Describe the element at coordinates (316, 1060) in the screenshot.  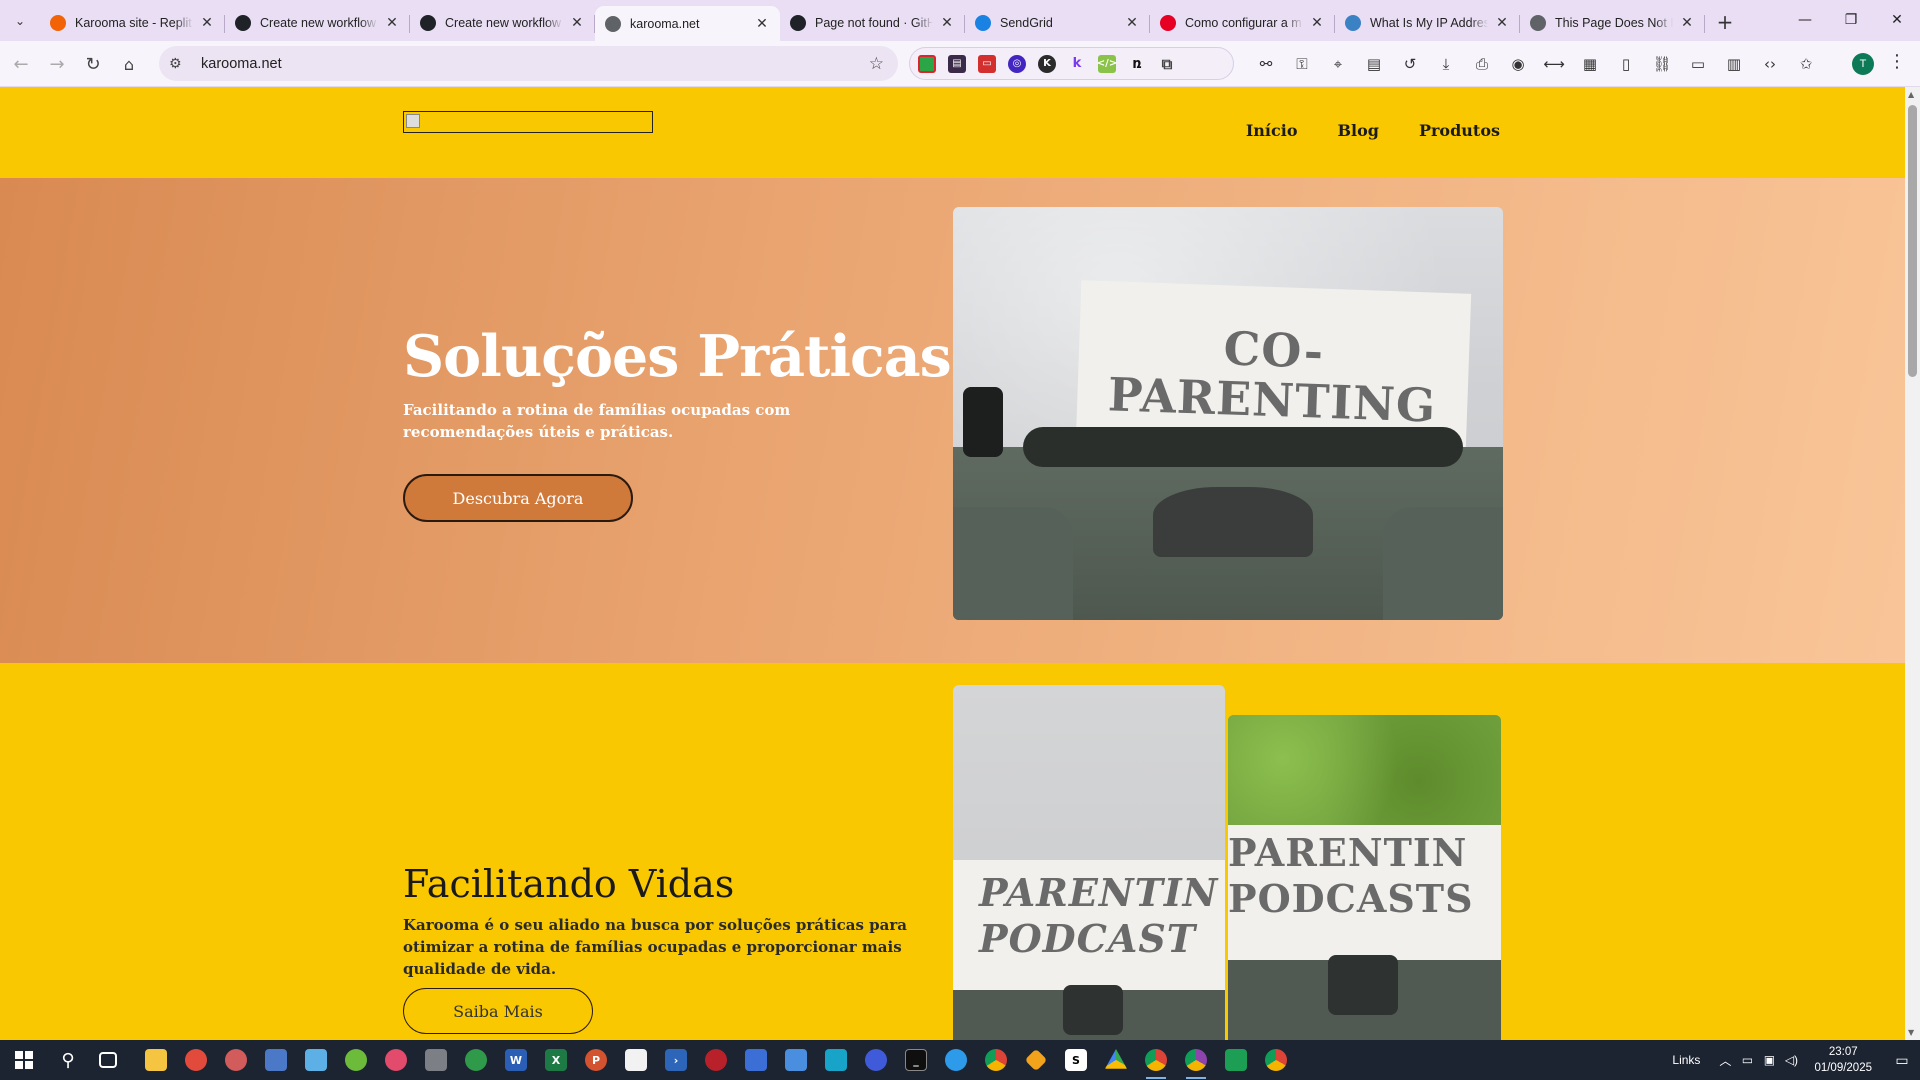
I see `notes-icon` at that location.